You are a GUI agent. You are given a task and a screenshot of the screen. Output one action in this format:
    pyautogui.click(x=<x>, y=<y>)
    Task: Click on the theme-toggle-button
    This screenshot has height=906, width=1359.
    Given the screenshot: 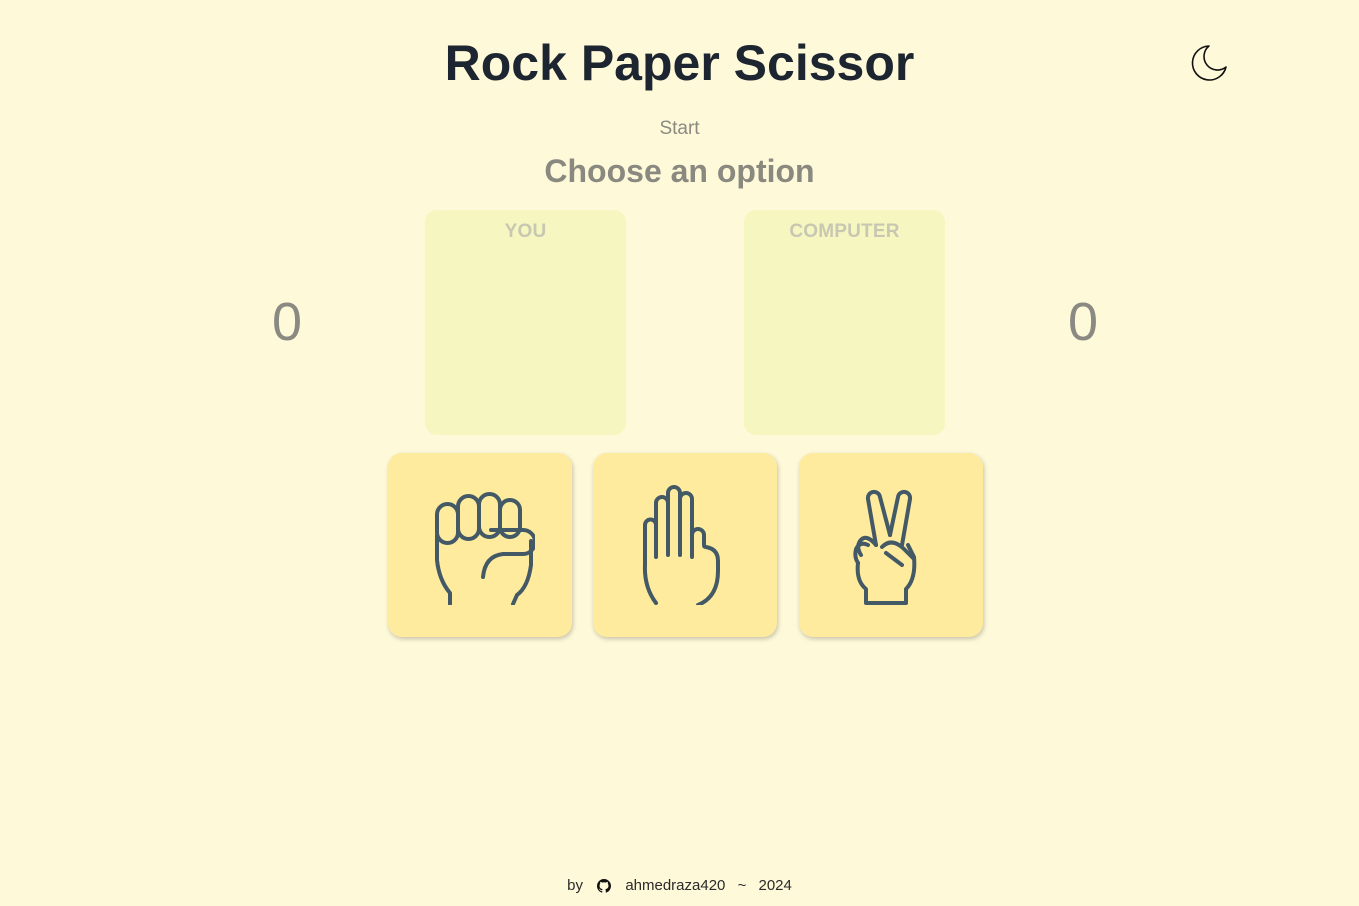 What is the action you would take?
    pyautogui.click(x=1209, y=63)
    